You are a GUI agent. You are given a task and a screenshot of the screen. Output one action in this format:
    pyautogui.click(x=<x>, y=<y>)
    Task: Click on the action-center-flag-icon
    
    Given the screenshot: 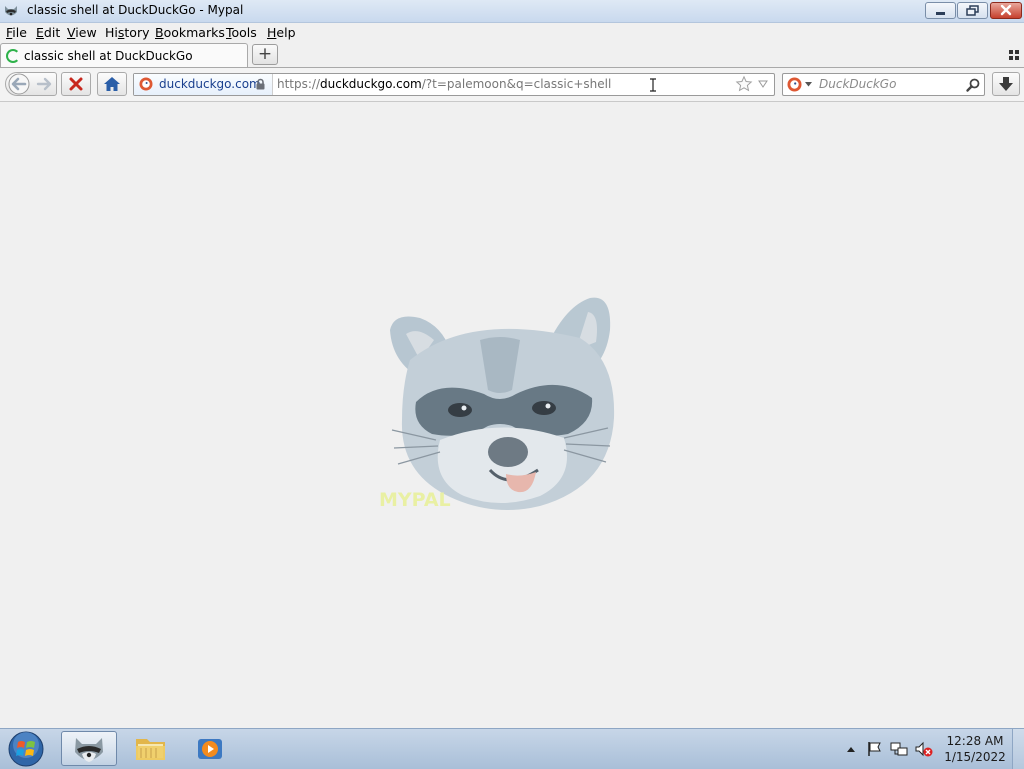 What is the action you would take?
    pyautogui.click(x=875, y=749)
    